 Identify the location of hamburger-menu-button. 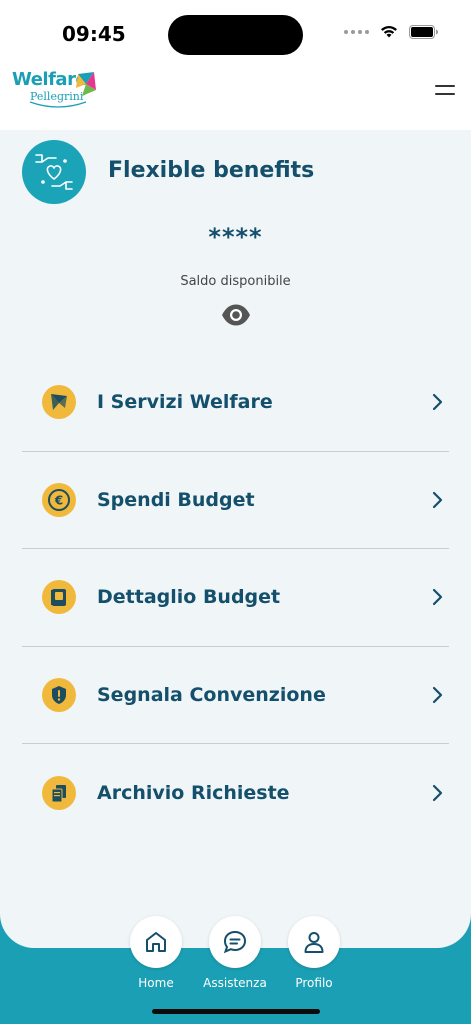
(447, 90).